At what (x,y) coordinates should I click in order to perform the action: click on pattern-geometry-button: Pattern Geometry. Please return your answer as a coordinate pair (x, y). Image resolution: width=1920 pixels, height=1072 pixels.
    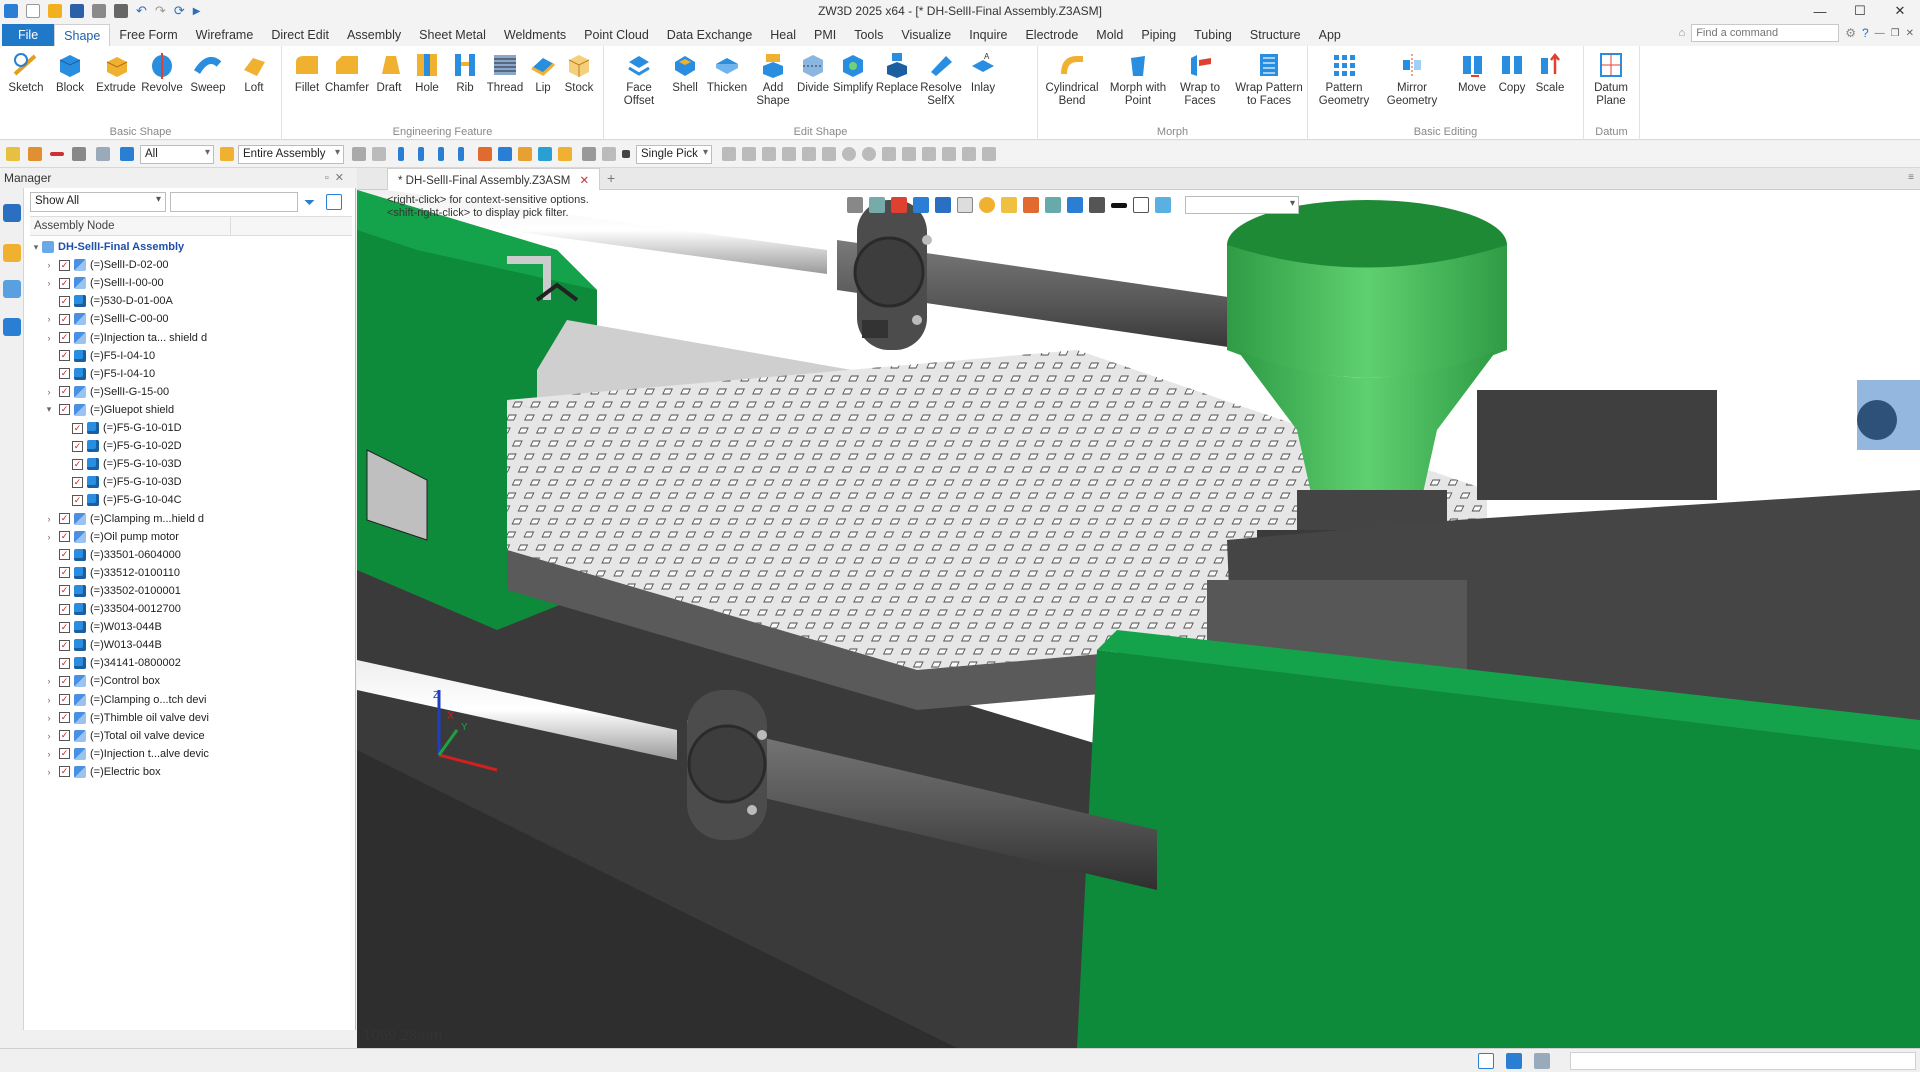
    Looking at the image, I should click on (1344, 79).